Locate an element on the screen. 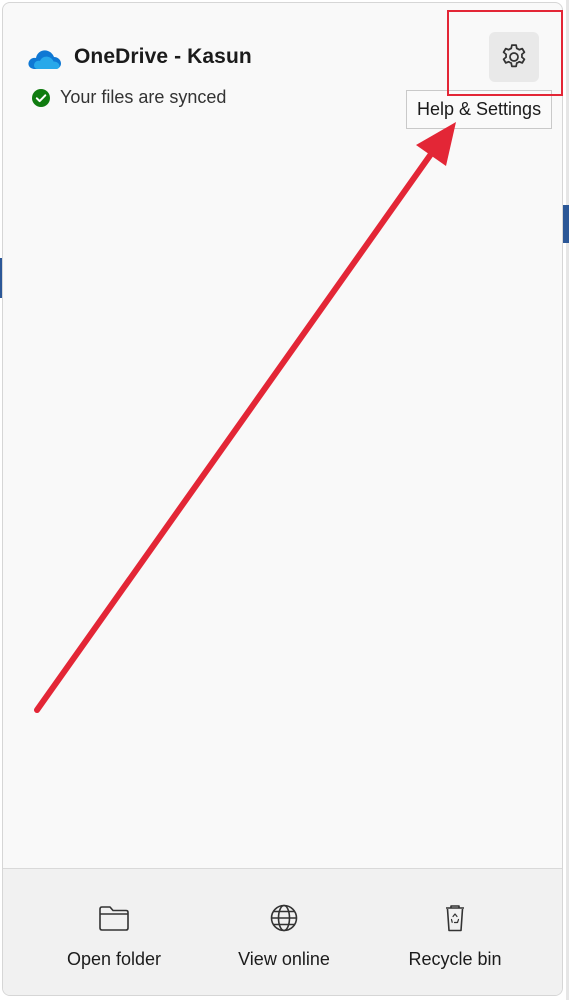 The image size is (569, 1000). flyout-footer: Open folder View online Recycle bin is located at coordinates (282, 931).